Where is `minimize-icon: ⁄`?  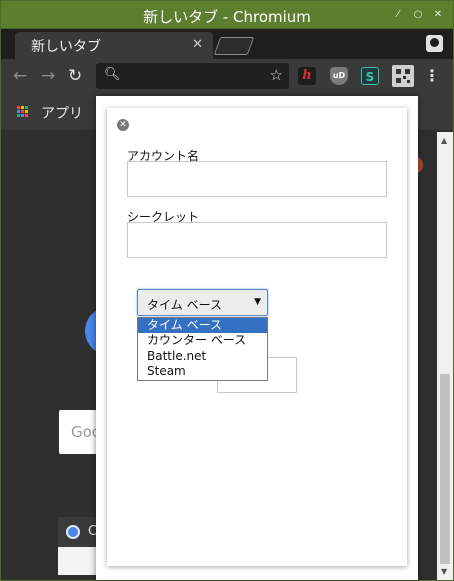
minimize-icon: ⁄ is located at coordinates (398, 15).